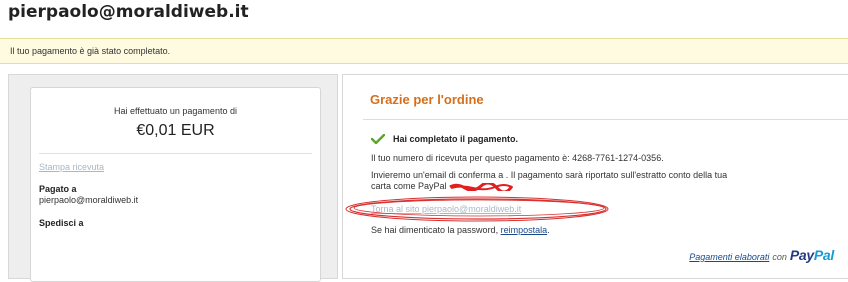 The width and height of the screenshot is (848, 282). What do you see at coordinates (128, 12) in the screenshot?
I see `merchant-email-title: pierpaolo@moraldiweb.it` at bounding box center [128, 12].